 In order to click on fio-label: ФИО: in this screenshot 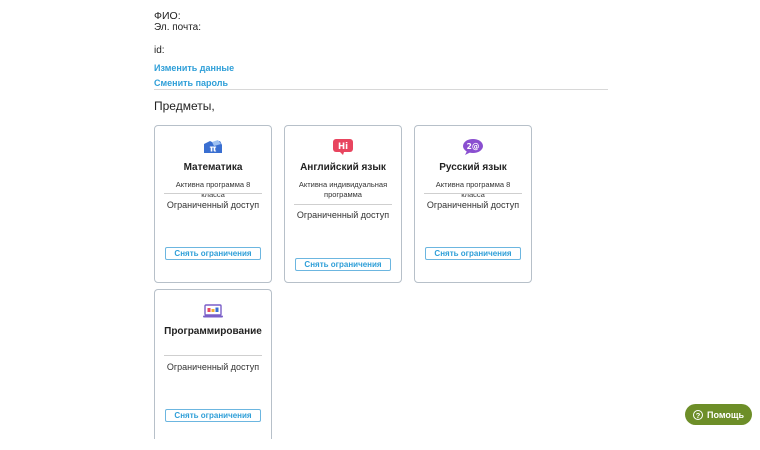, I will do `click(167, 16)`.